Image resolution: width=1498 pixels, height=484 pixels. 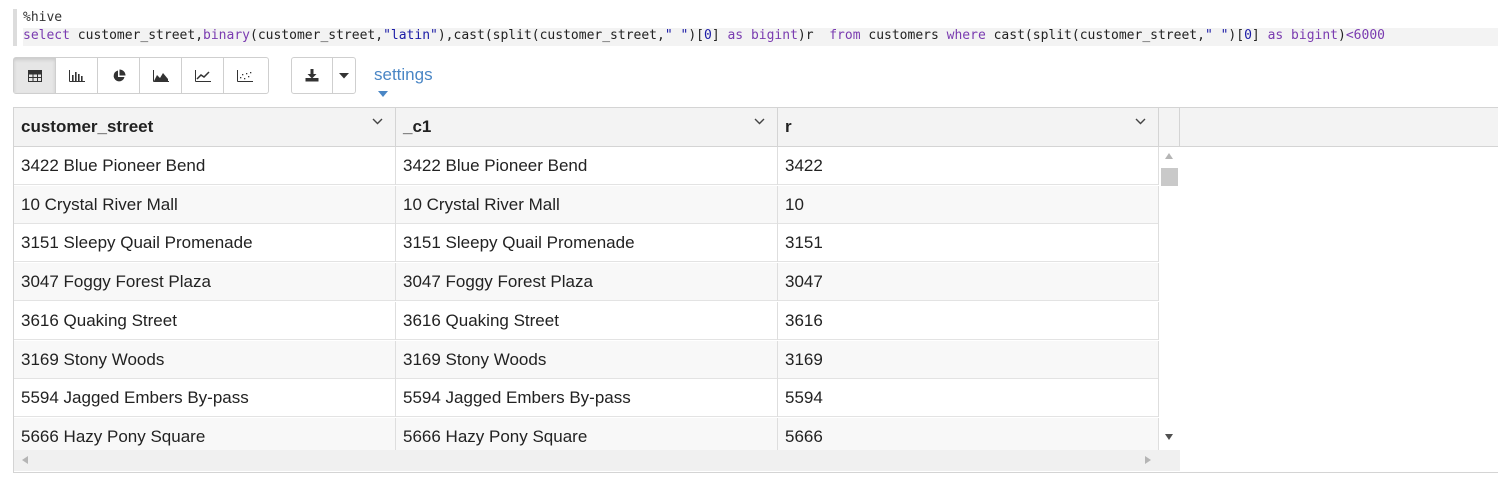 What do you see at coordinates (1169, 177) in the screenshot?
I see `scrollbar-thumb` at bounding box center [1169, 177].